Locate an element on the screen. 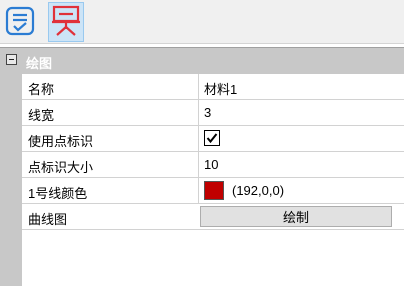 The image size is (404, 286). checklist-button is located at coordinates (20, 22).